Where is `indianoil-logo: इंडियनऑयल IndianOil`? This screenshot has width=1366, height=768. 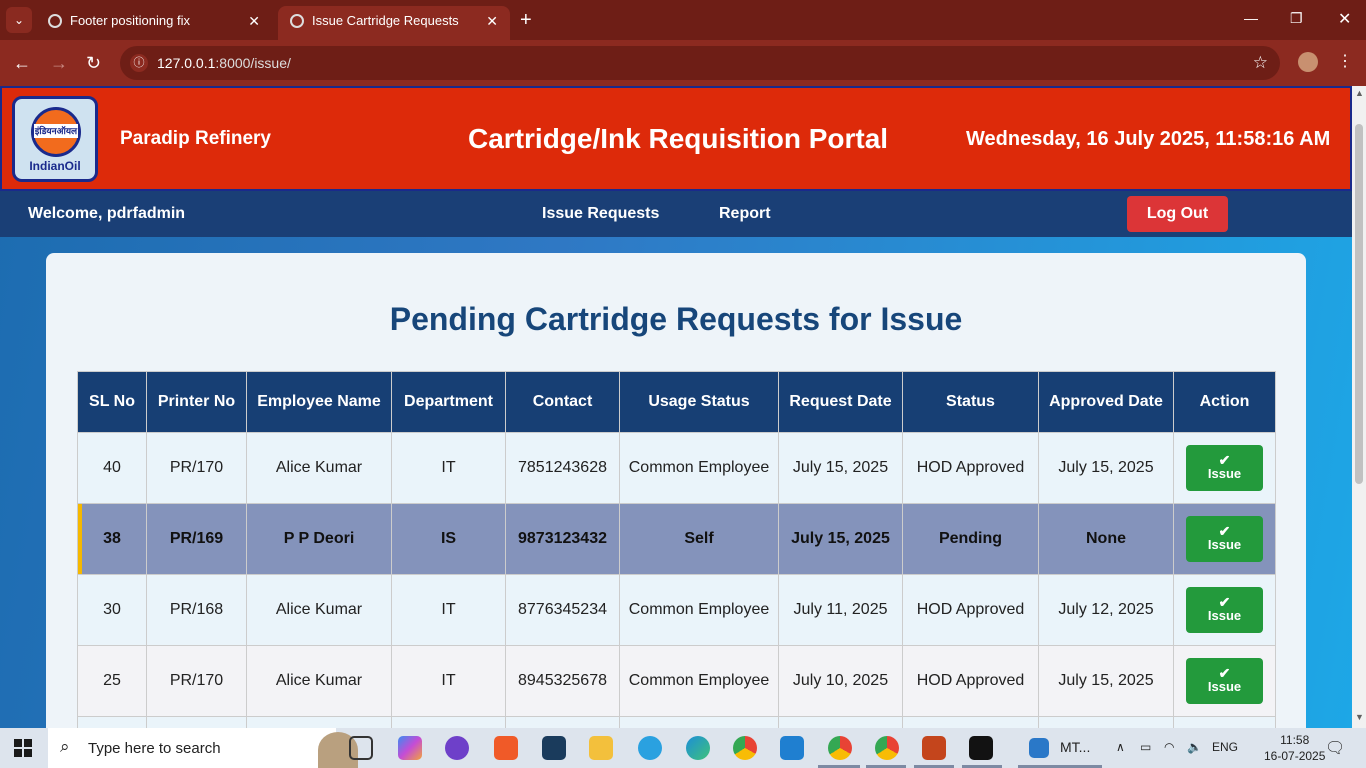
indianoil-logo: इंडियनऑयल IndianOil is located at coordinates (55, 139).